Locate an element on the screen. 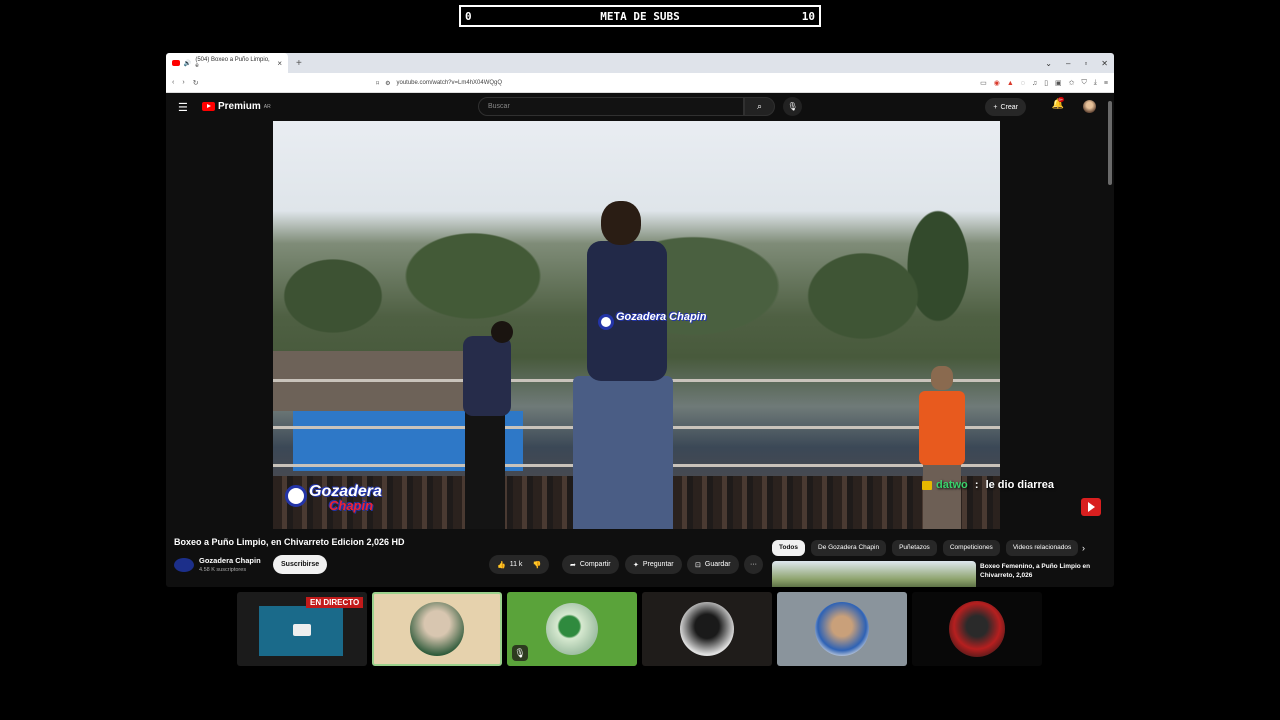 Image resolution: width=1280 pixels, height=720 pixels. share-icon: ➦ is located at coordinates (573, 565).